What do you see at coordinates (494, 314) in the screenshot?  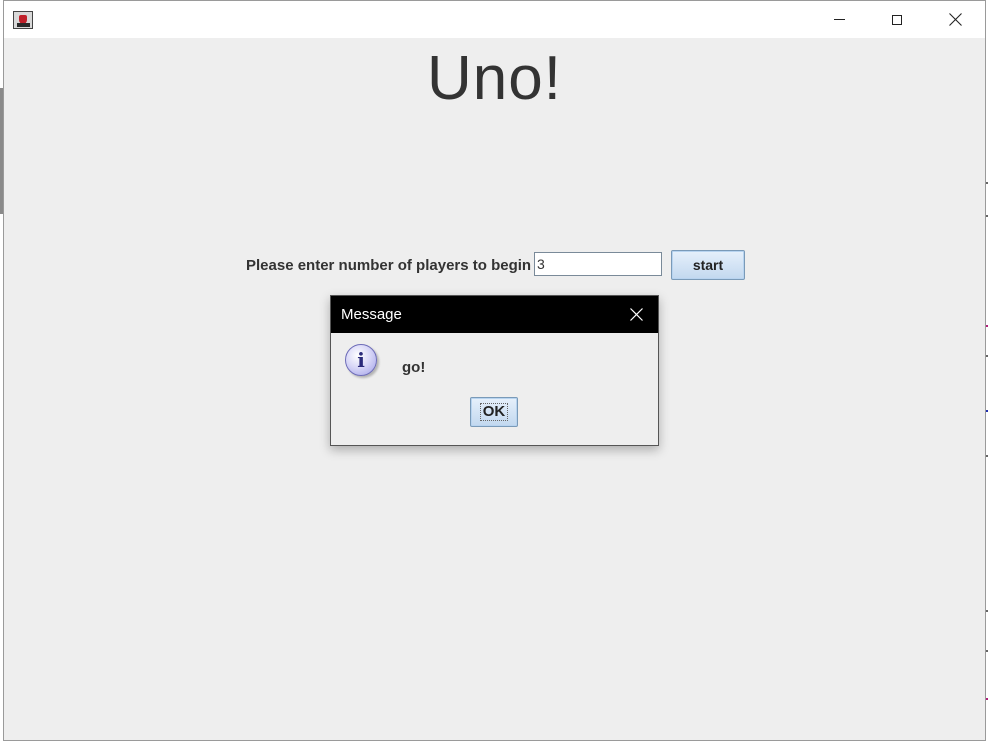 I see `dialog-title-bar: Message` at bounding box center [494, 314].